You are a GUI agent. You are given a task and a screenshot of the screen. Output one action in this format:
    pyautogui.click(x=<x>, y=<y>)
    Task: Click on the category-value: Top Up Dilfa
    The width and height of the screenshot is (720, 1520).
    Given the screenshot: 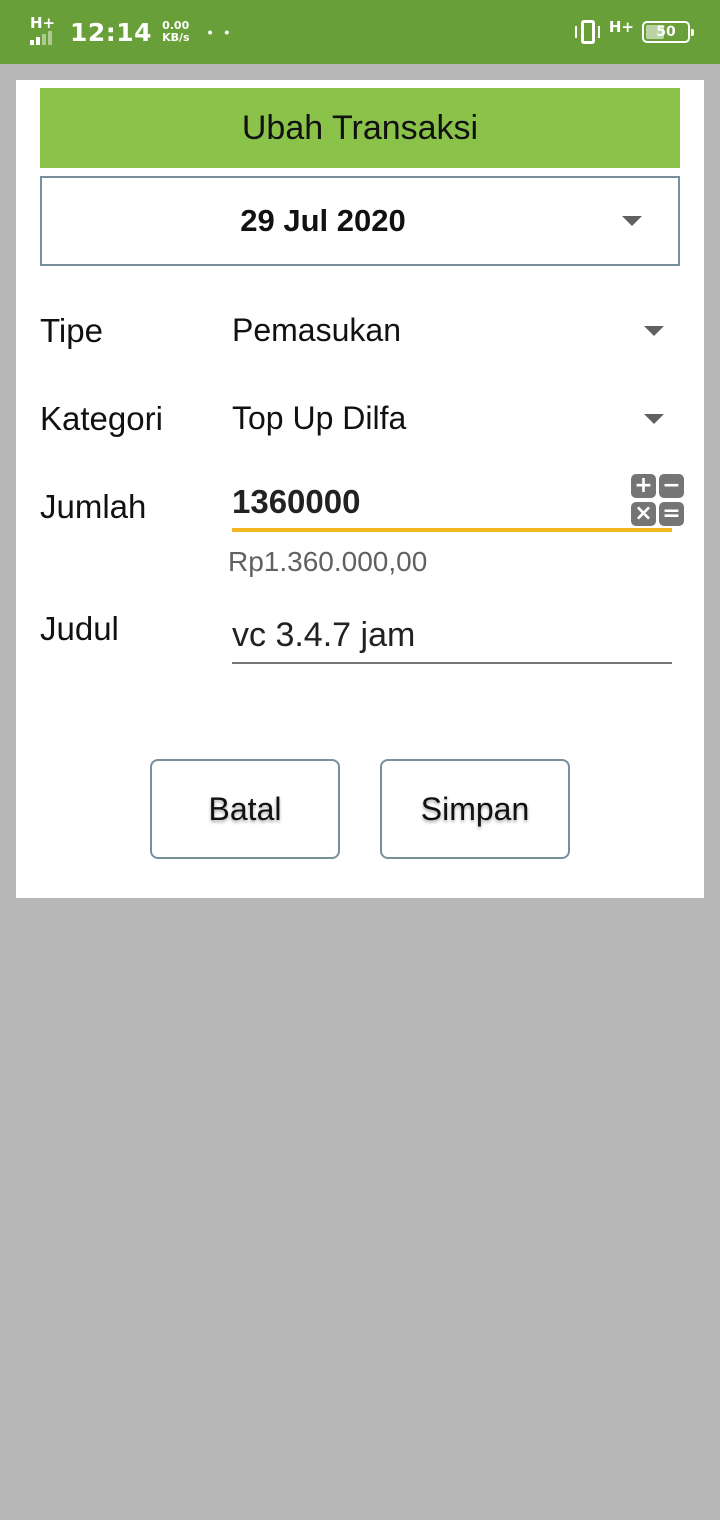 What is the action you would take?
    pyautogui.click(x=319, y=418)
    